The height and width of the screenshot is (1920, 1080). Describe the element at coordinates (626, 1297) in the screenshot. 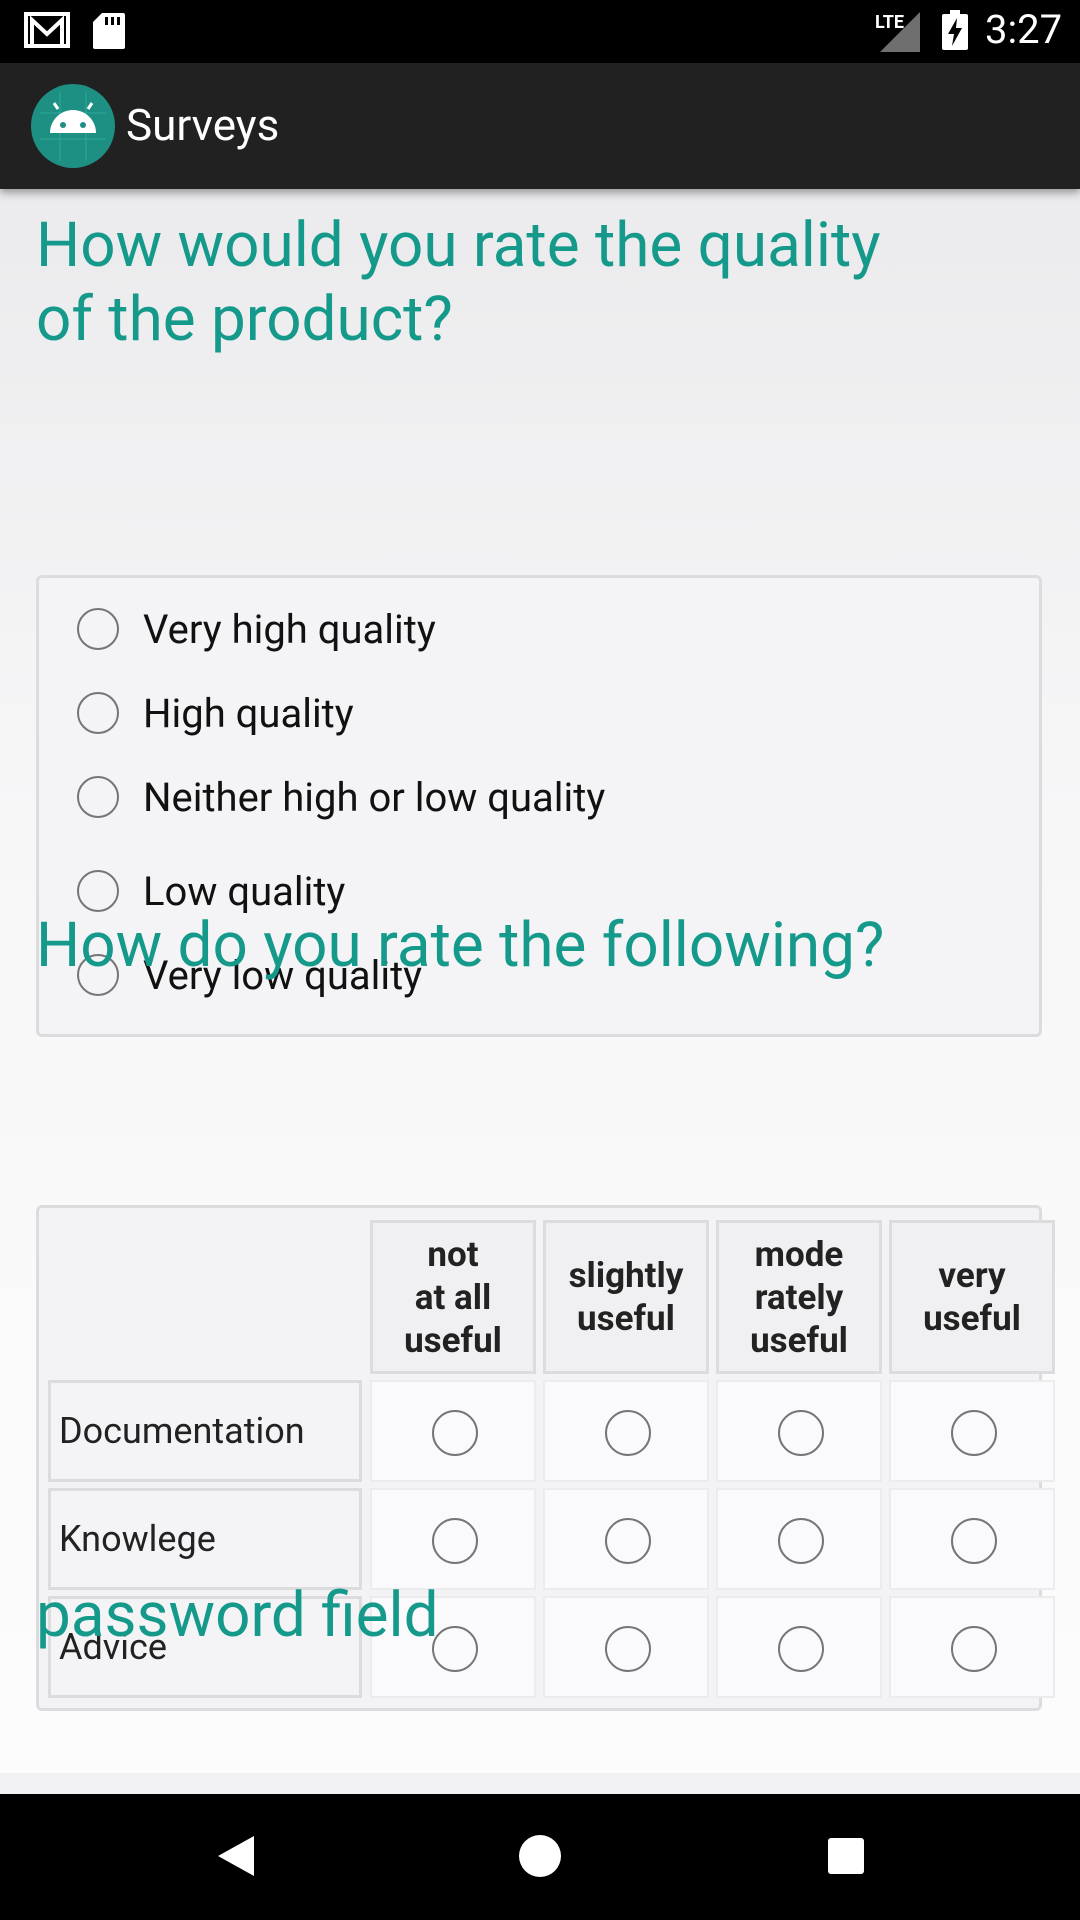

I see `column-header: slightly useful` at that location.